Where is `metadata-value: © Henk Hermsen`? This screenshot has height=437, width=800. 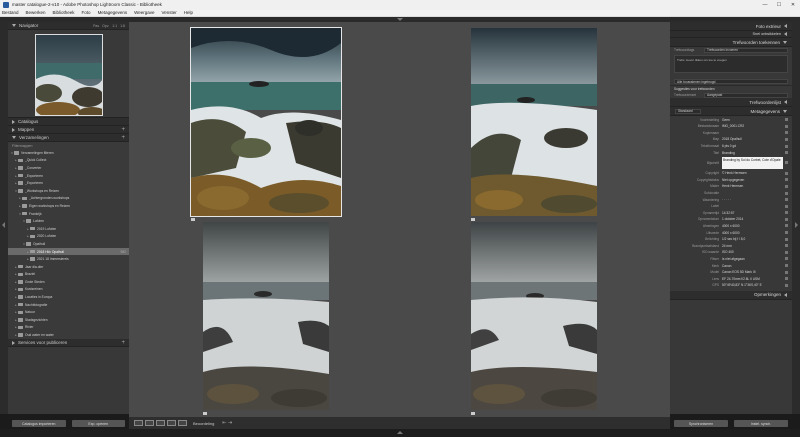 metadata-value: © Henk Hermsen is located at coordinates (752, 173).